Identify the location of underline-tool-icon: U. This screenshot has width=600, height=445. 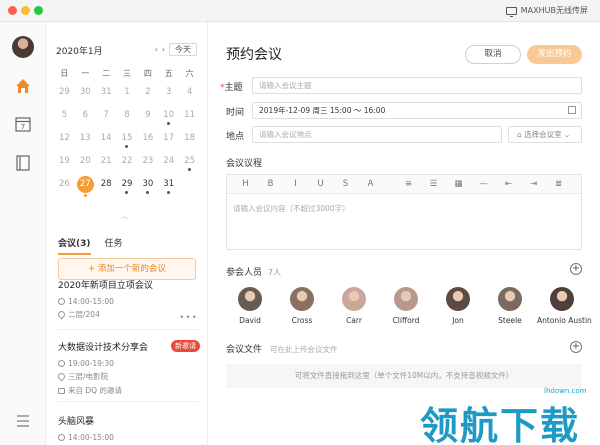
(320, 184).